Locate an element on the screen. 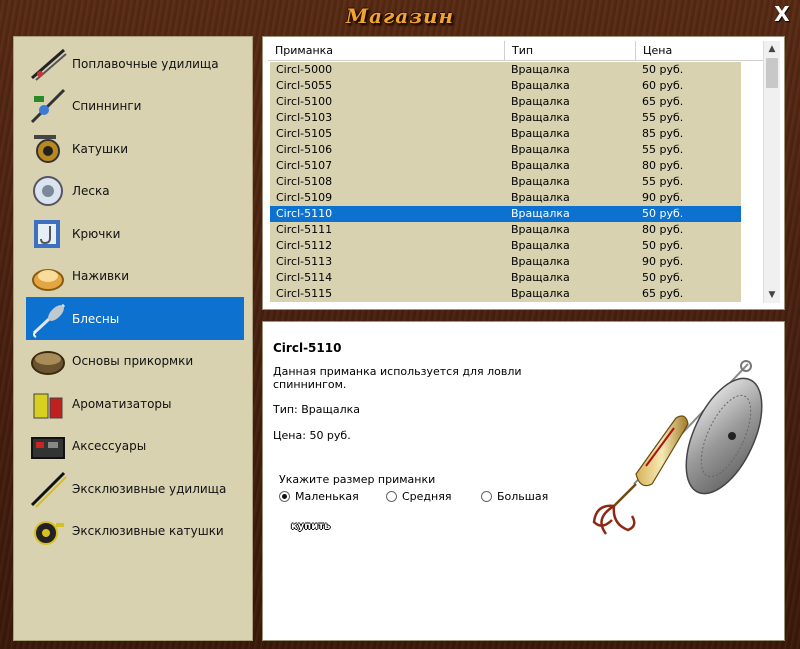  groundbait-icon is located at coordinates (48, 361).